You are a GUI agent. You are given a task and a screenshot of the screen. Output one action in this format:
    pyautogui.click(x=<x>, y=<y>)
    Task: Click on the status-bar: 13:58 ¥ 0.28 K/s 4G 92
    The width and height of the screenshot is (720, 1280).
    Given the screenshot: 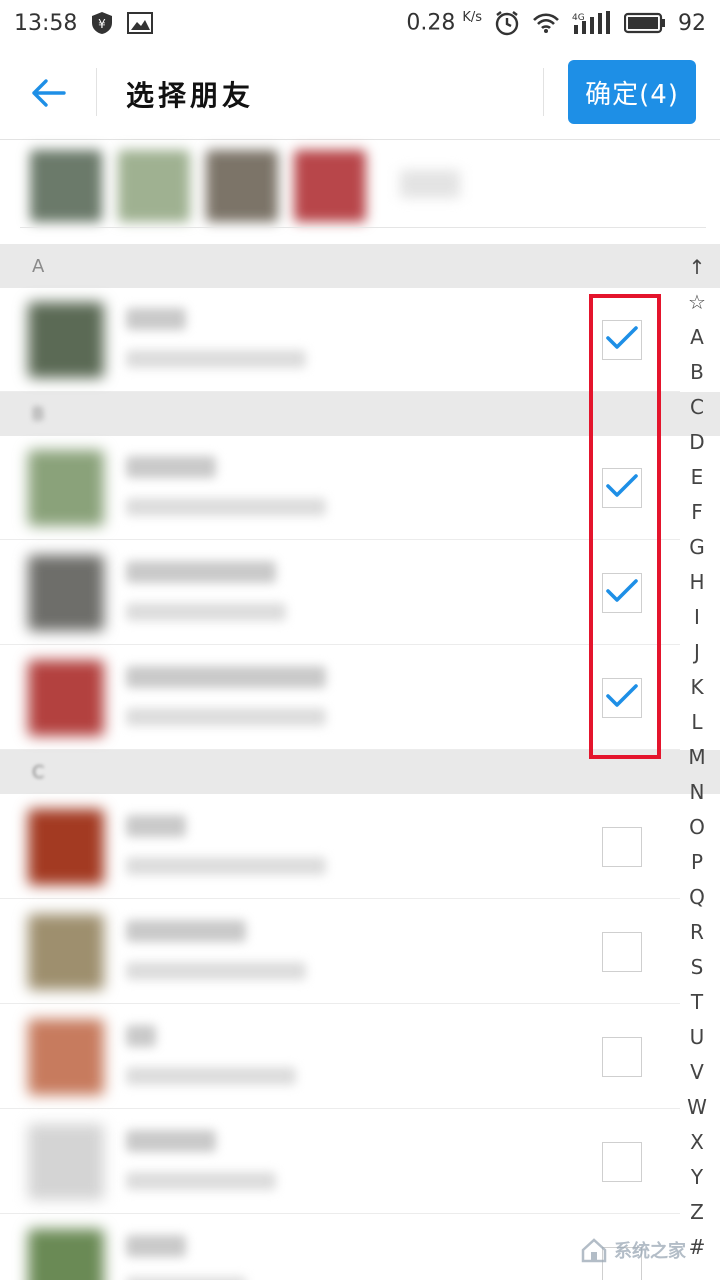 What is the action you would take?
    pyautogui.click(x=360, y=23)
    